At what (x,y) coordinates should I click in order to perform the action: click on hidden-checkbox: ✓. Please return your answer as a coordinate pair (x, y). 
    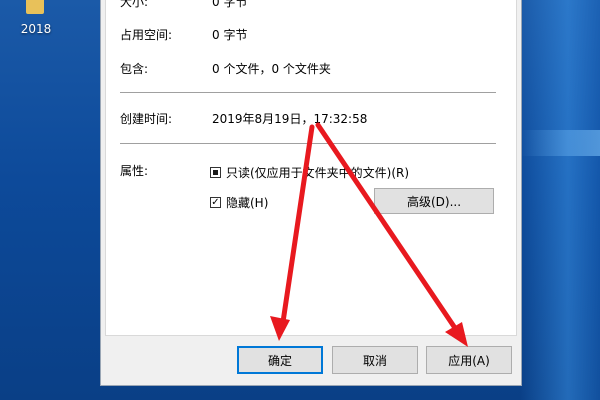
    Looking at the image, I should click on (215, 202).